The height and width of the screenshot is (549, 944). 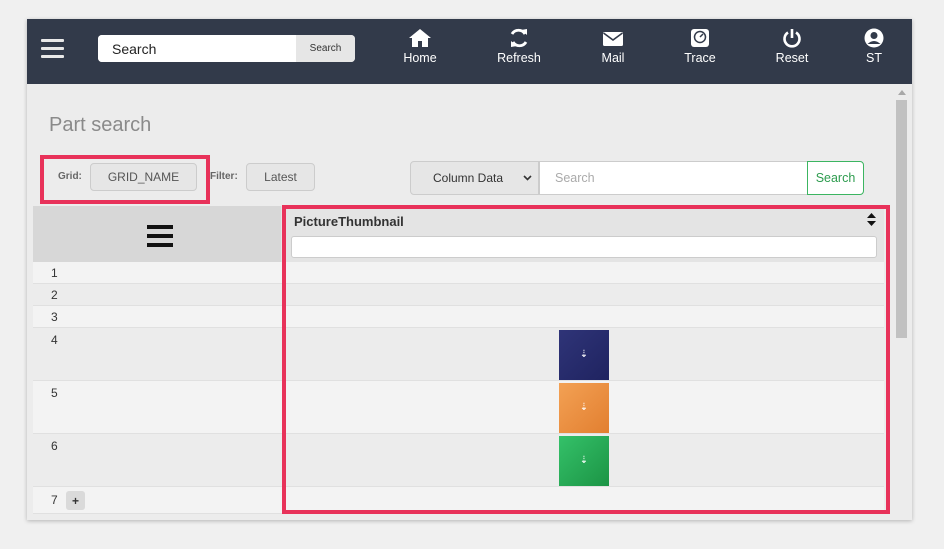 I want to click on chevron-down-icon, so click(x=527, y=178).